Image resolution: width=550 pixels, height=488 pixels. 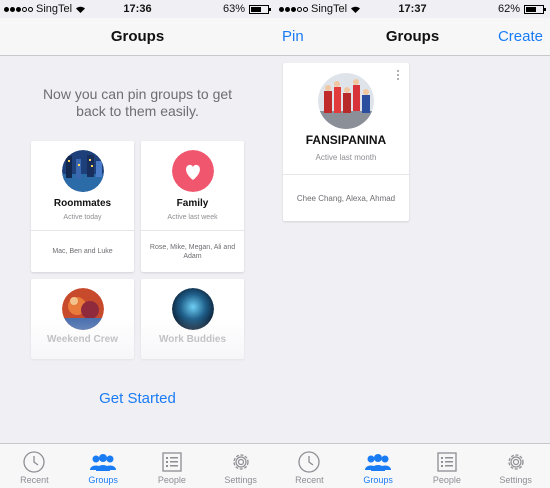 What do you see at coordinates (192, 171) in the screenshot?
I see `heart-avatar-icon` at bounding box center [192, 171].